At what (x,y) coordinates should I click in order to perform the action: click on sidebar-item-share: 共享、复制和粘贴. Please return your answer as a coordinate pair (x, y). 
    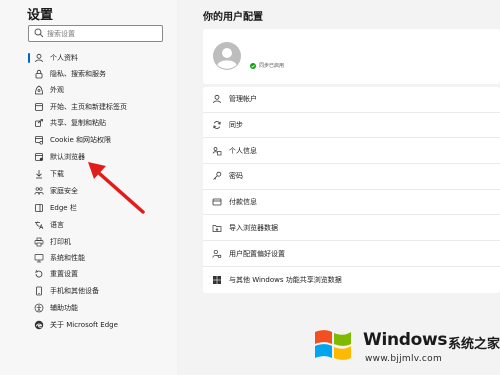
    Looking at the image, I should click on (98, 123).